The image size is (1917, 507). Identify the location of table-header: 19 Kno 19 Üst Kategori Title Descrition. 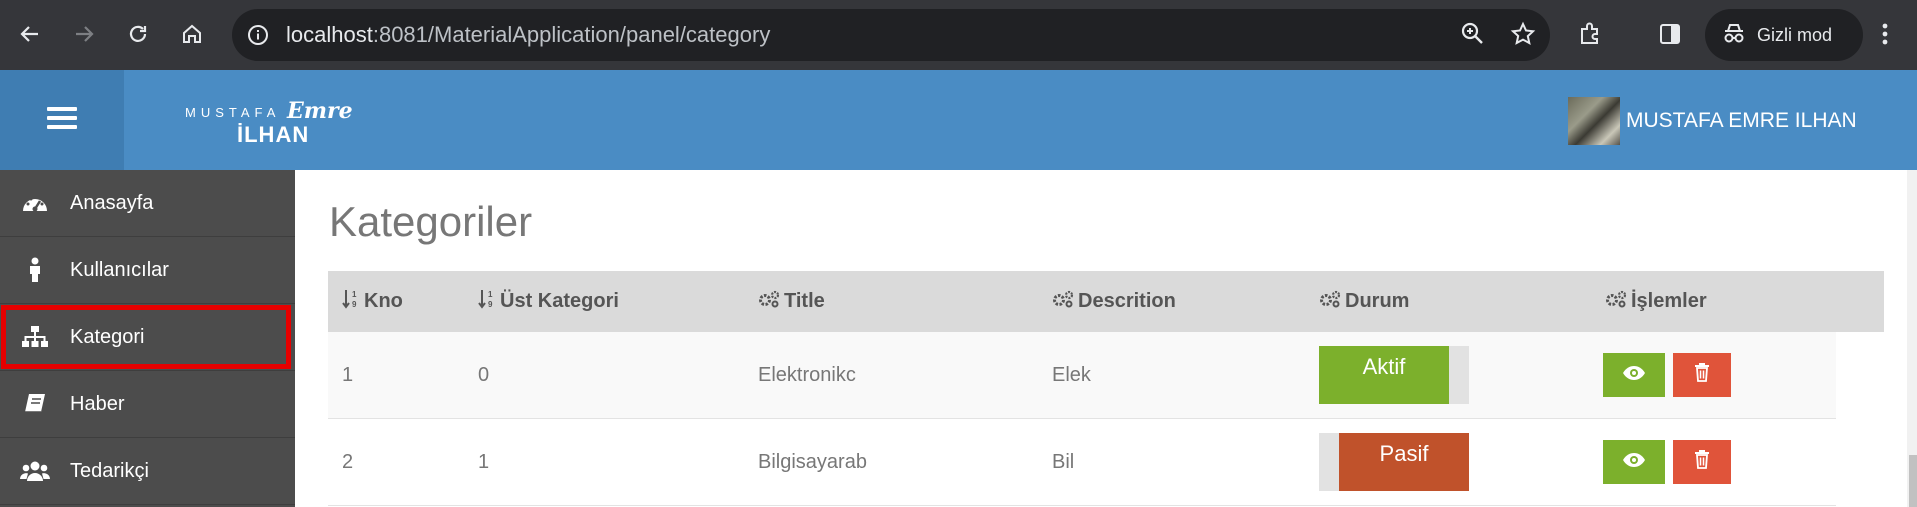
(1106, 301).